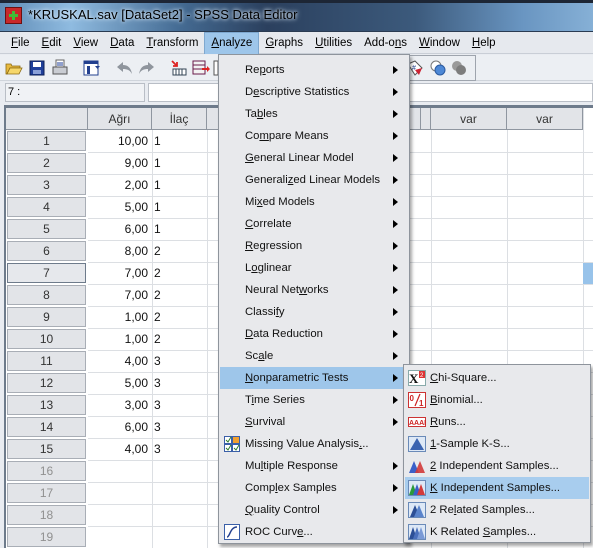 The width and height of the screenshot is (593, 548). What do you see at coordinates (314, 334) in the screenshot?
I see `analyze-menu-item-data-reduction: Data Reduction` at bounding box center [314, 334].